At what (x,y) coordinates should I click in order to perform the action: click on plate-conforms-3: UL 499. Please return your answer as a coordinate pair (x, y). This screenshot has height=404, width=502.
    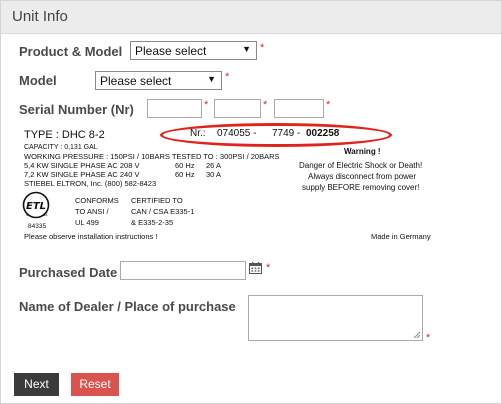
    Looking at the image, I should click on (87, 222).